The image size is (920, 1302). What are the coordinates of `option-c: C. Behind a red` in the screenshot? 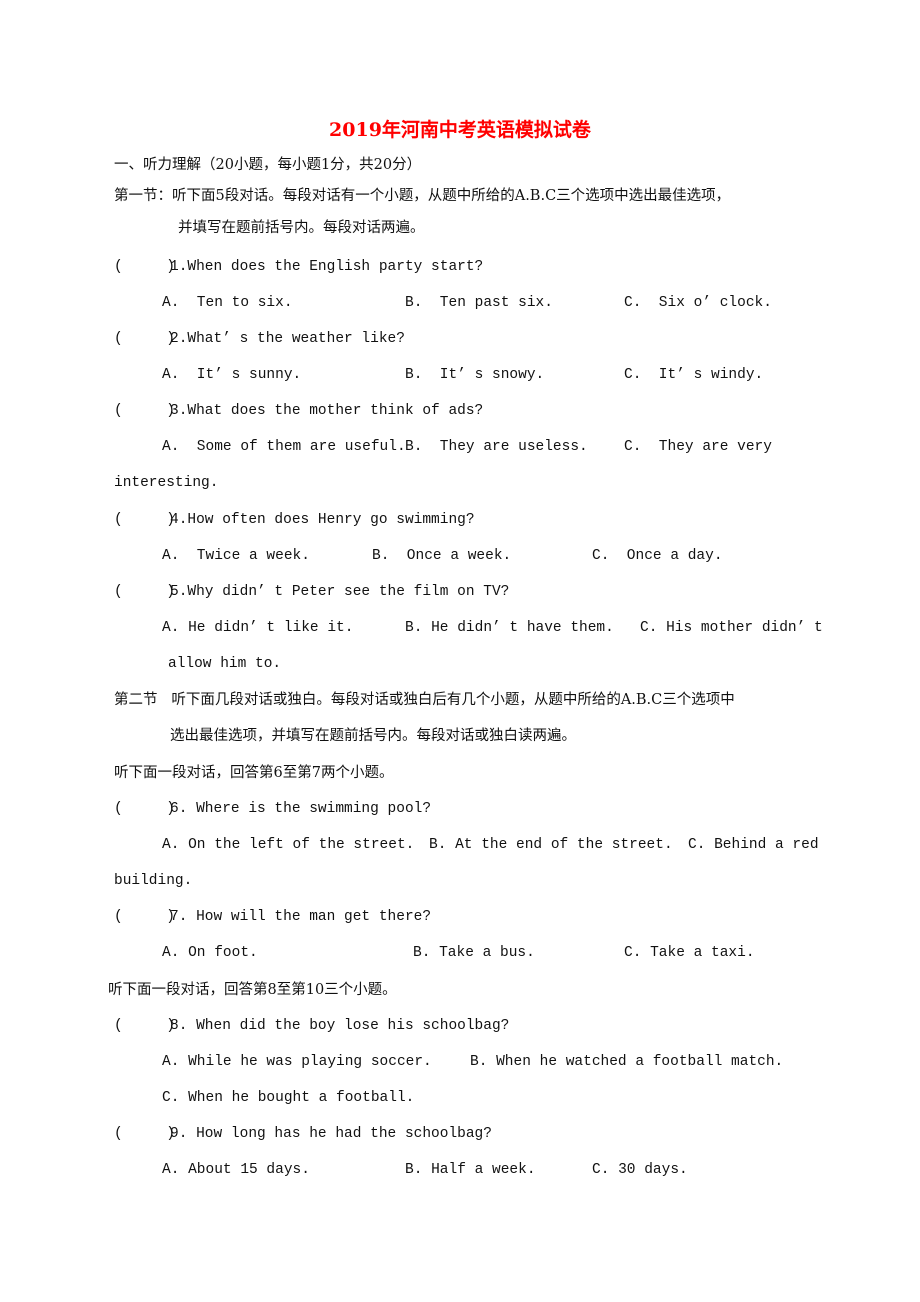 It's located at (753, 845).